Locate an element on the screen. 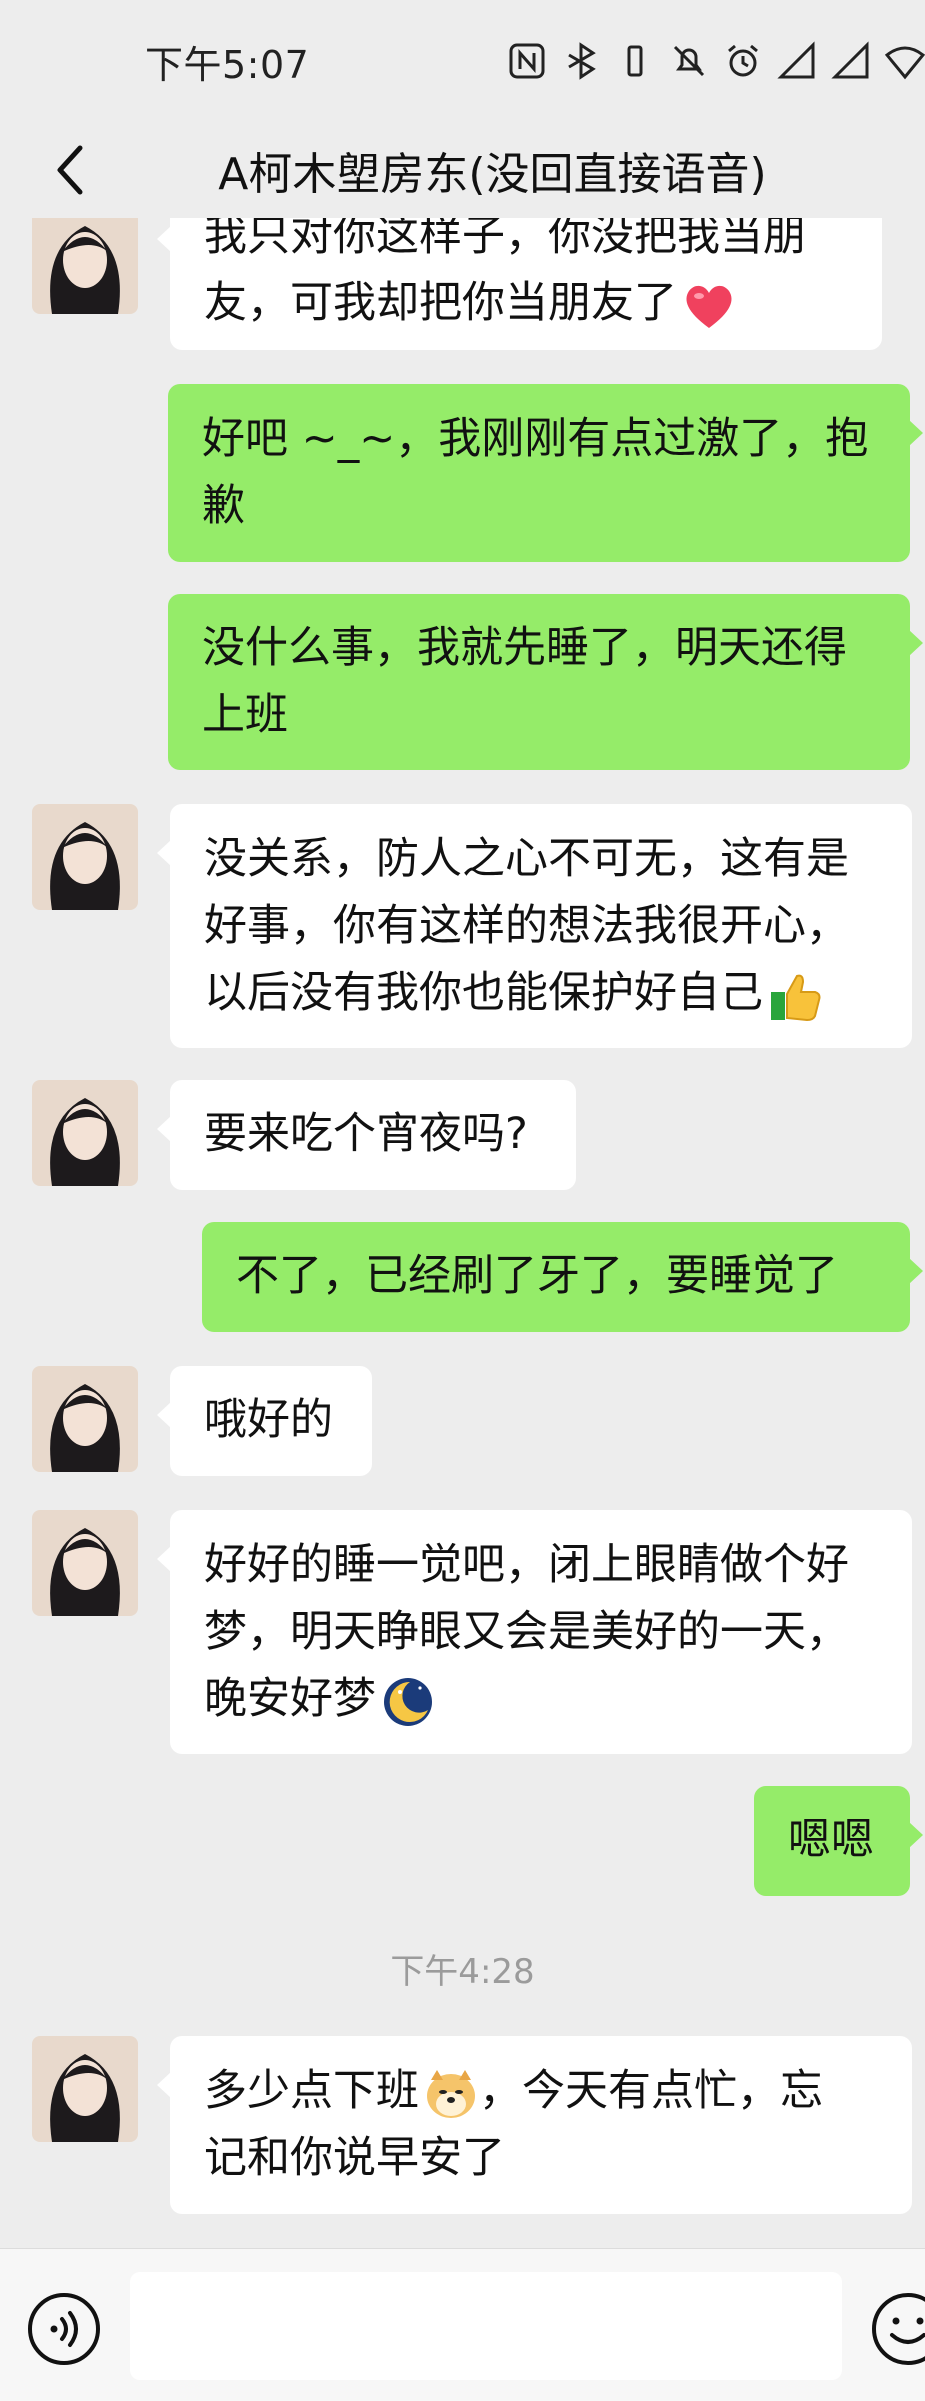 This screenshot has height=2401, width=925. message-input is located at coordinates (486, 2326).